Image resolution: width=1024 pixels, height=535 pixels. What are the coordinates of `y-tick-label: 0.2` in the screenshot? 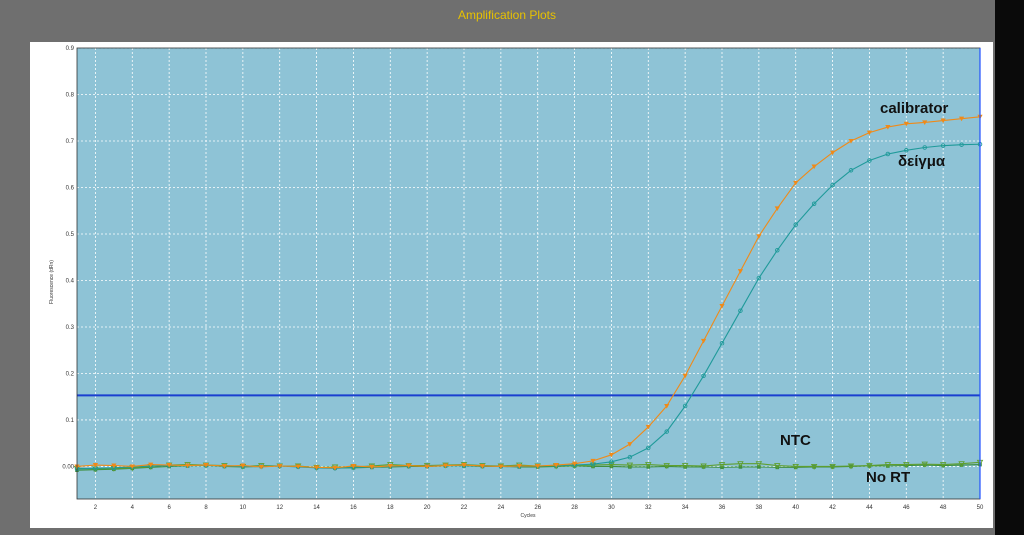 It's located at (70, 374).